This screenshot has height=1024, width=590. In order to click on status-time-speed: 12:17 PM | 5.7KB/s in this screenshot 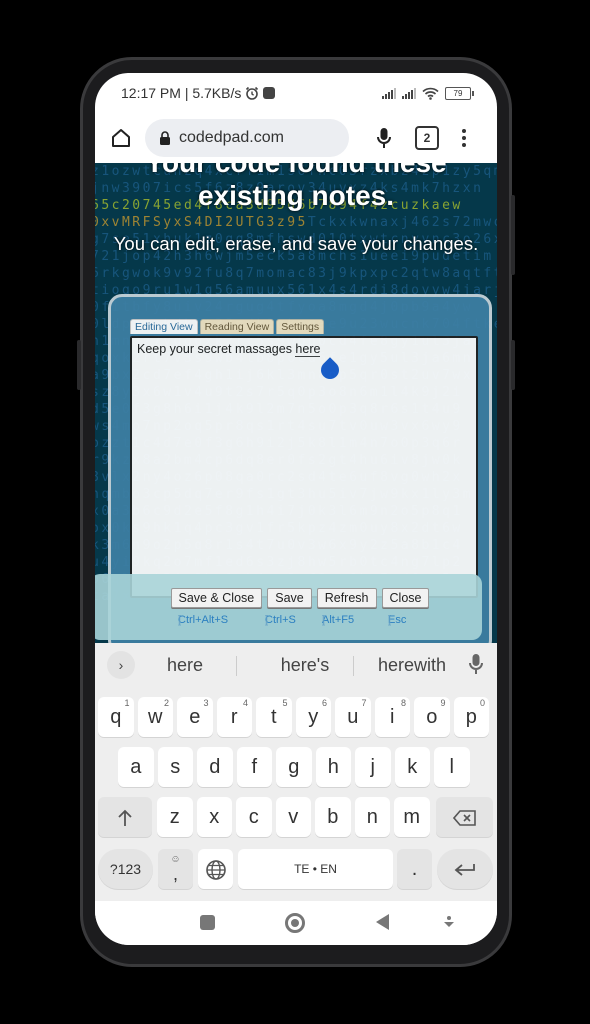, I will do `click(181, 93)`.